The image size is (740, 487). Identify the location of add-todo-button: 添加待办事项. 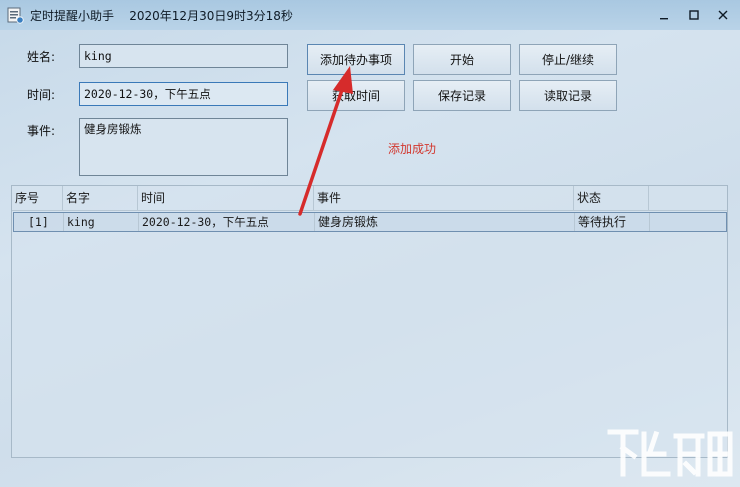
(356, 59).